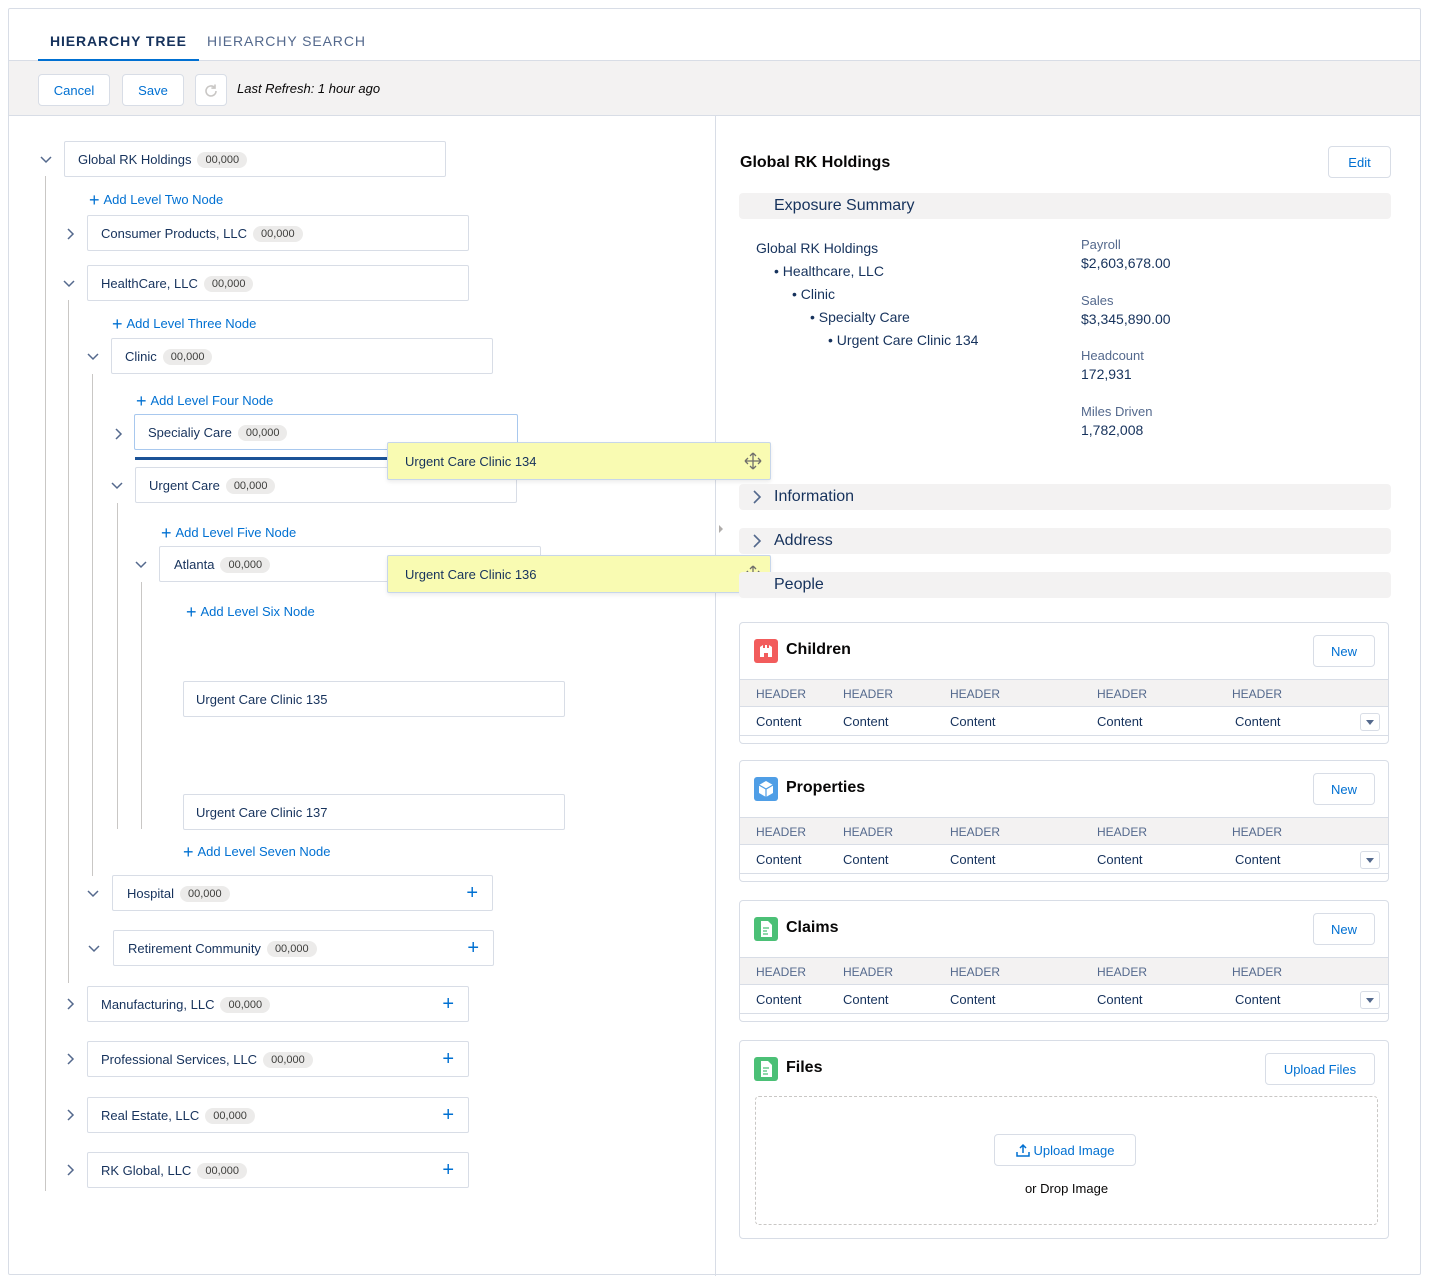  I want to click on tree-node-rk-global: RK Global, LLC 00,000 +, so click(278, 1170).